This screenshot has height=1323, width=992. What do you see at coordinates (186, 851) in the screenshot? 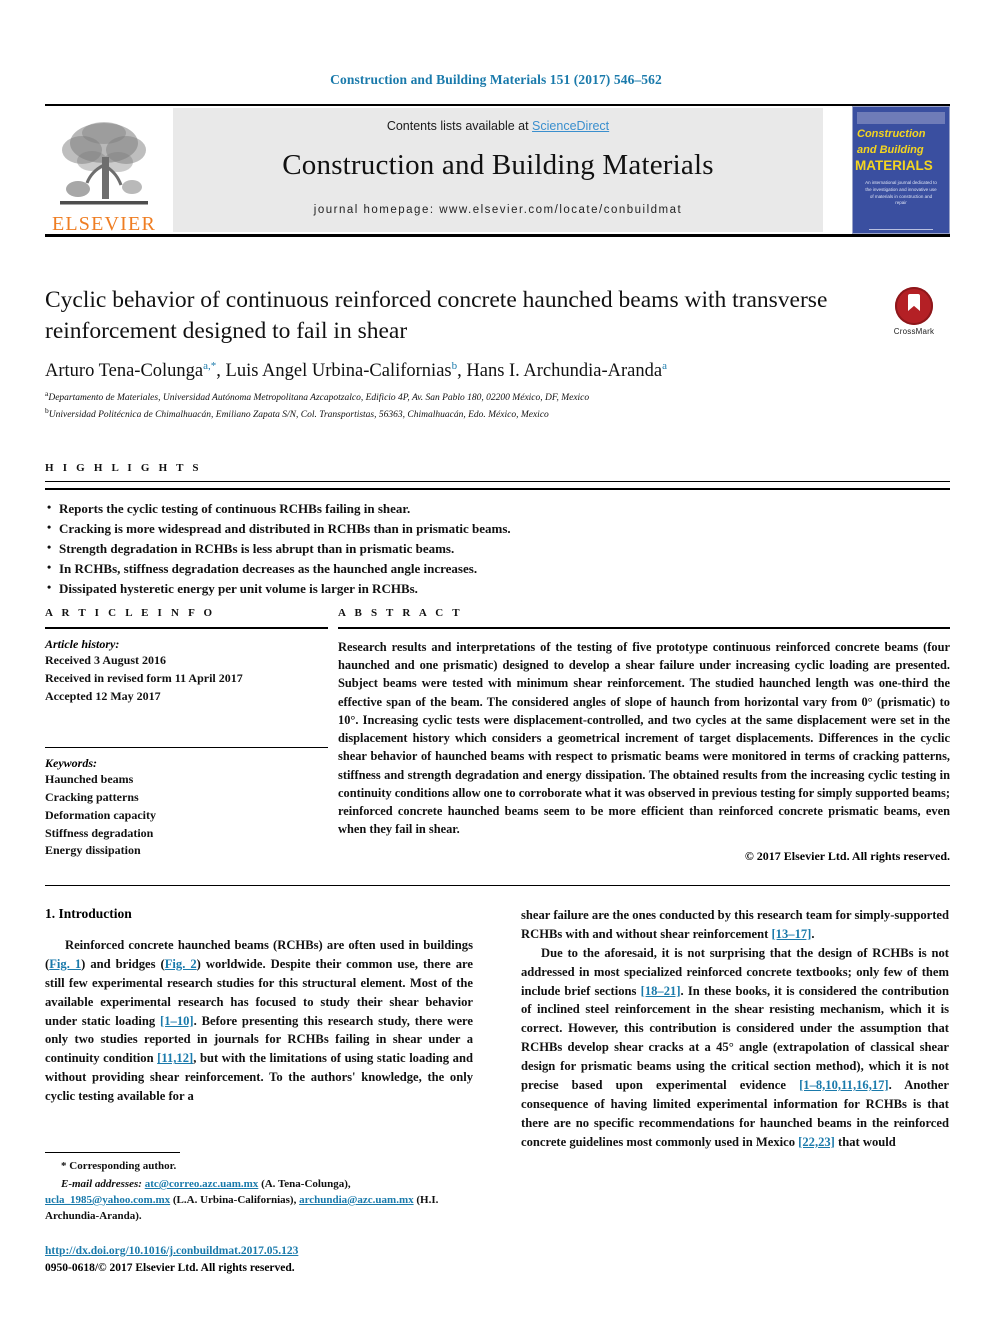
I see `keyword-item: Energy dissipation` at bounding box center [186, 851].